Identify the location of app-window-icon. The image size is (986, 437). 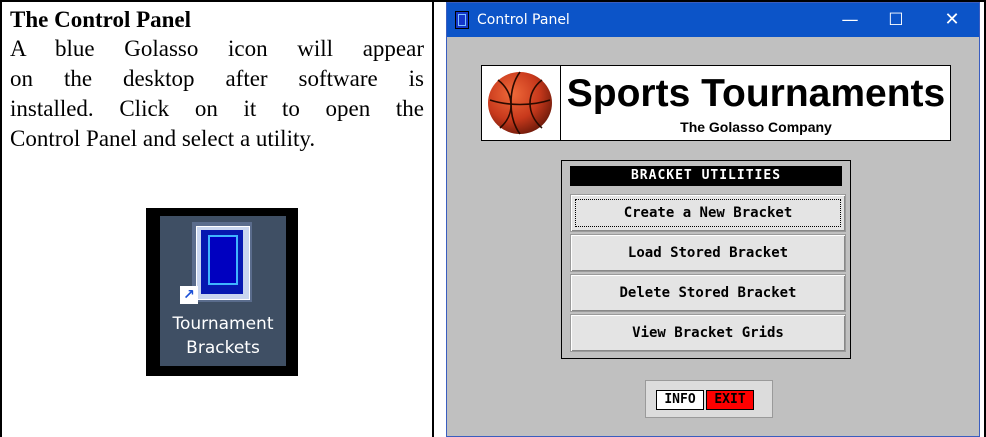
(462, 20).